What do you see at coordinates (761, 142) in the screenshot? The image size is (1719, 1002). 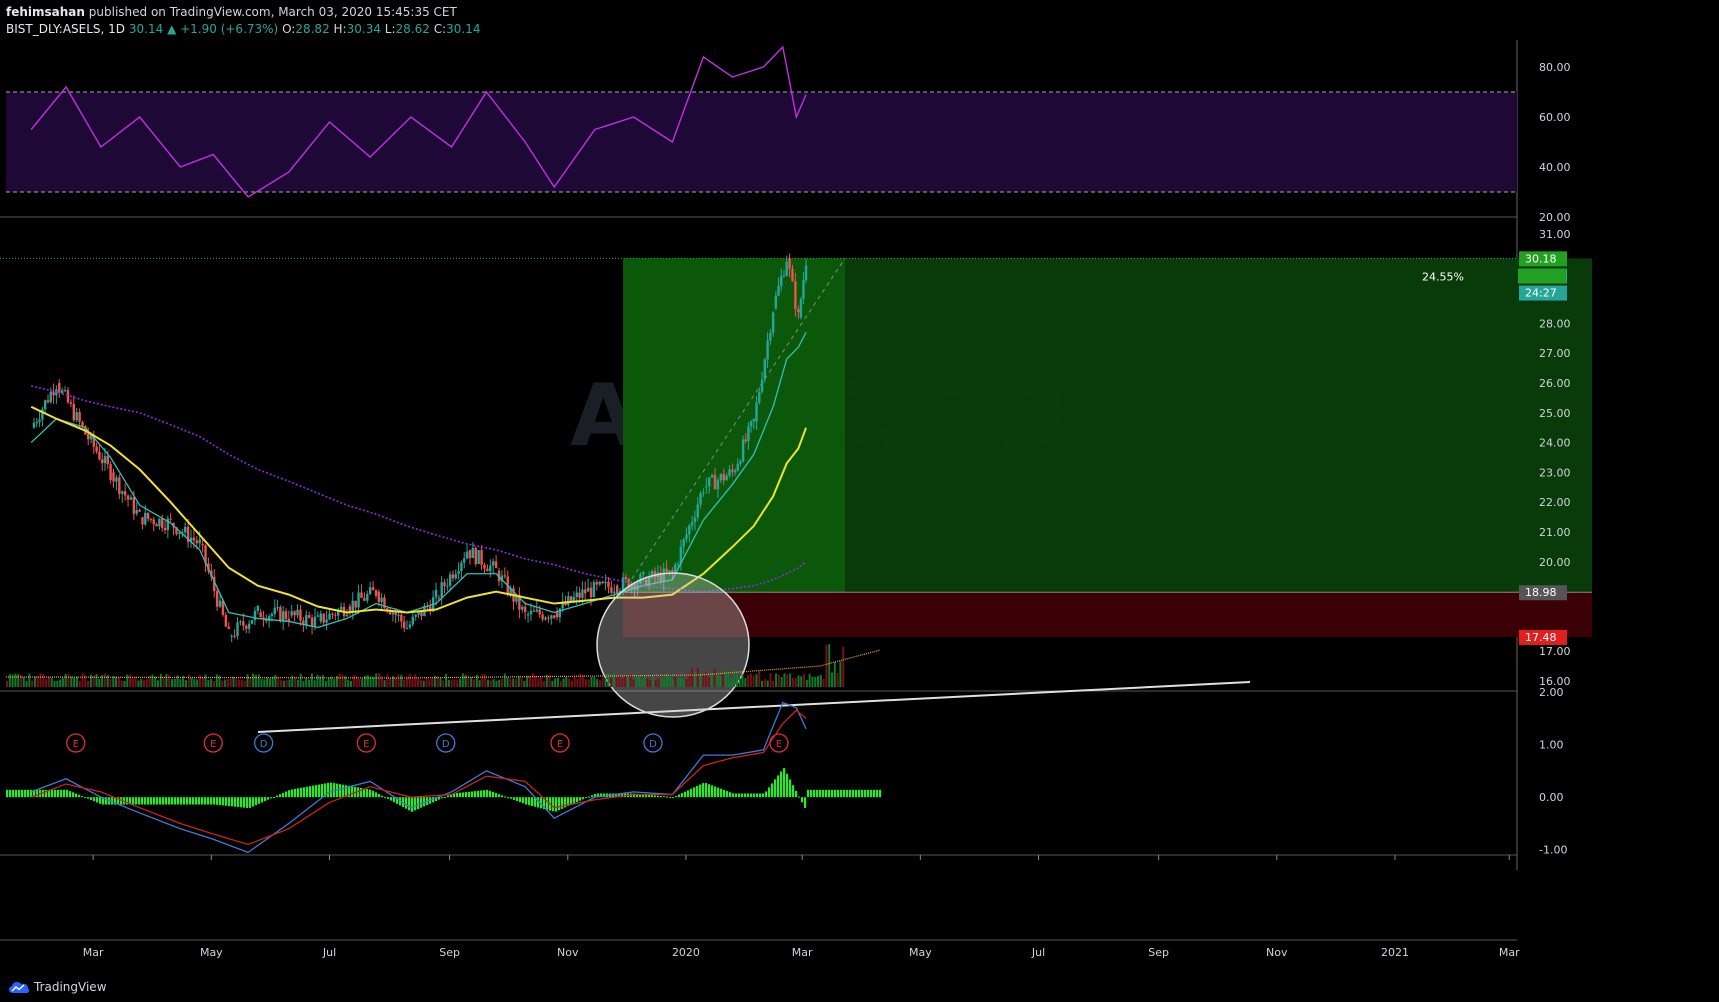 I see `rsi-band-fill` at bounding box center [761, 142].